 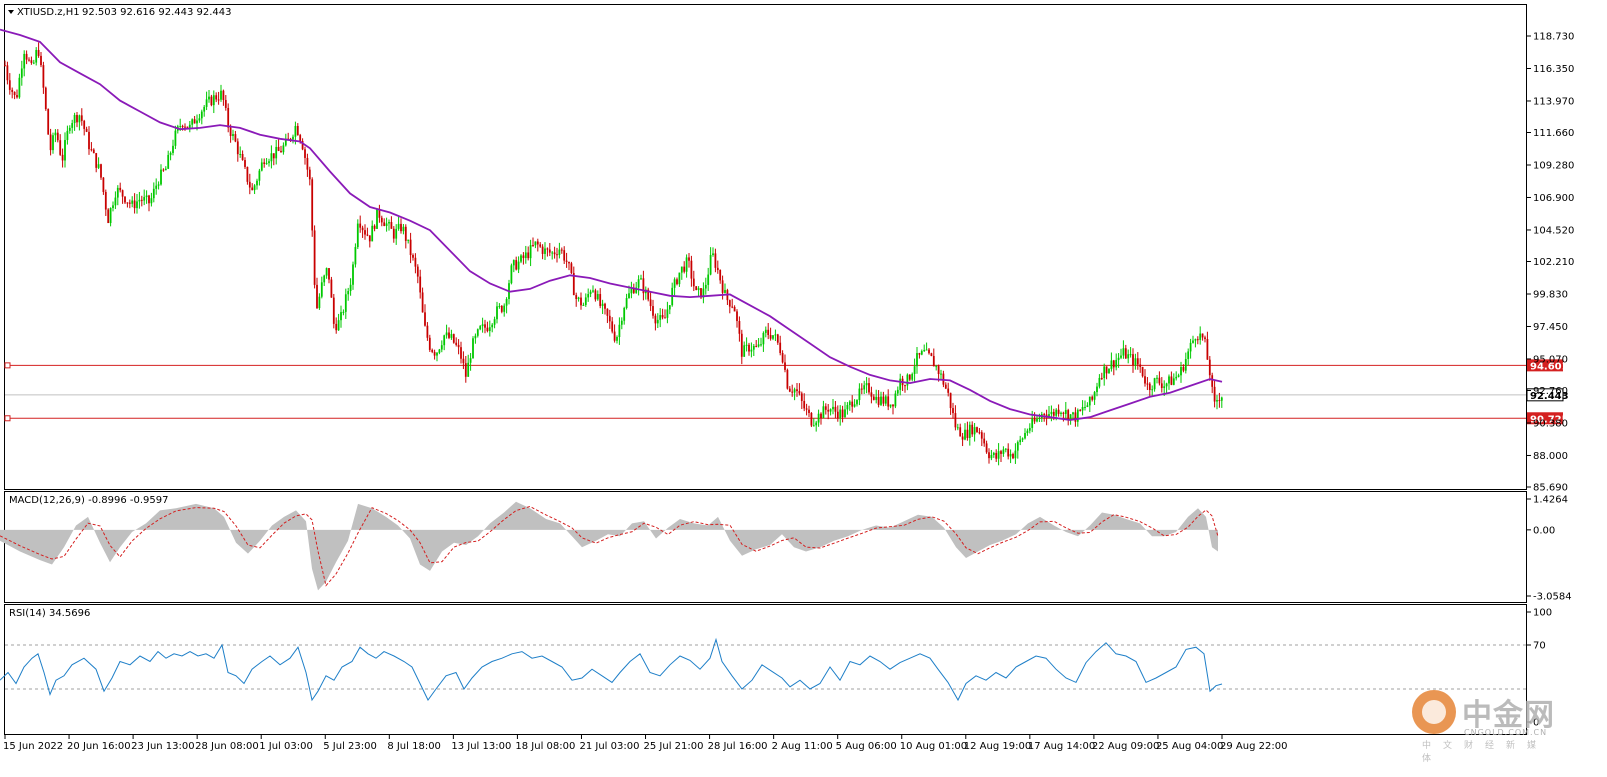 I want to click on main-levels: 94.60190.72592.443, so click(x=786, y=392).